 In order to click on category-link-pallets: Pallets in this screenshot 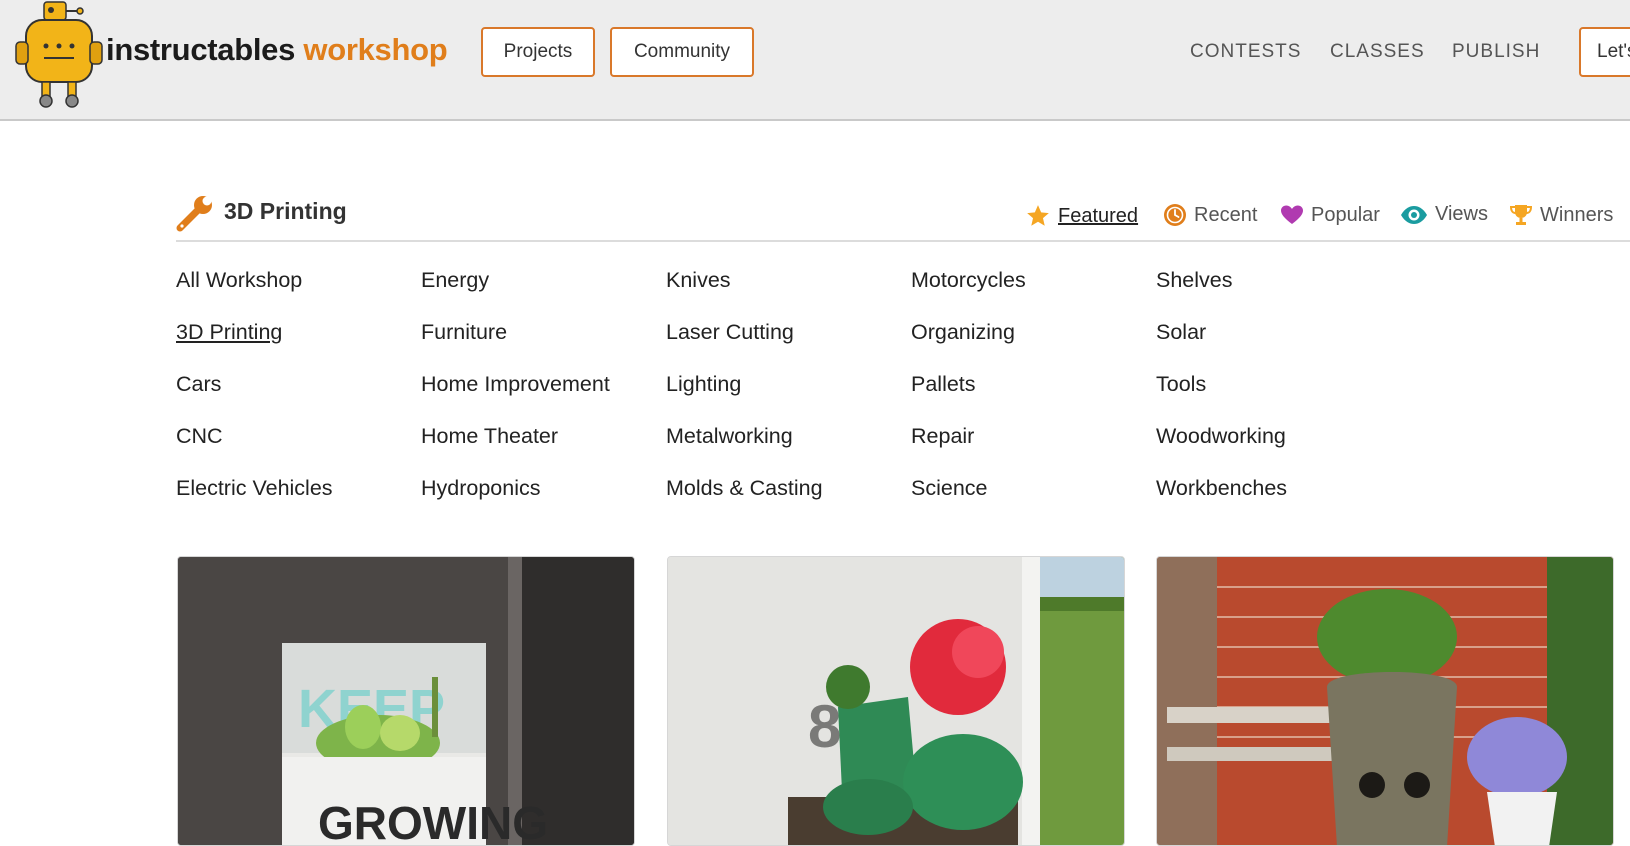, I will do `click(943, 384)`.